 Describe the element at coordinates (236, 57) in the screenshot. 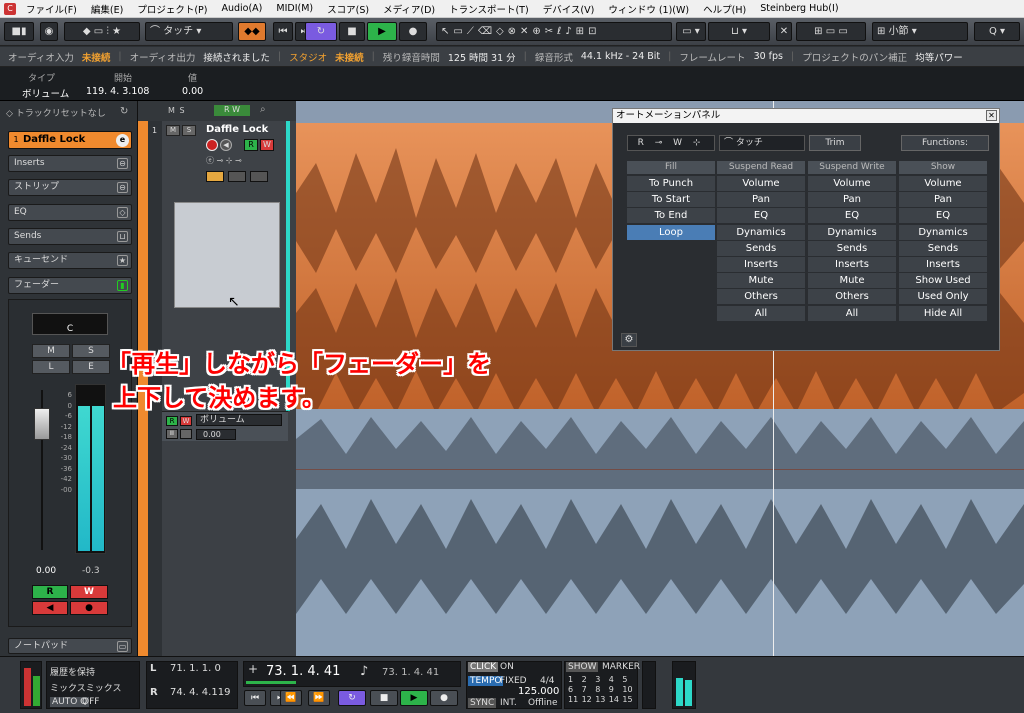

I see `audio-output-status: 接続されました` at that location.